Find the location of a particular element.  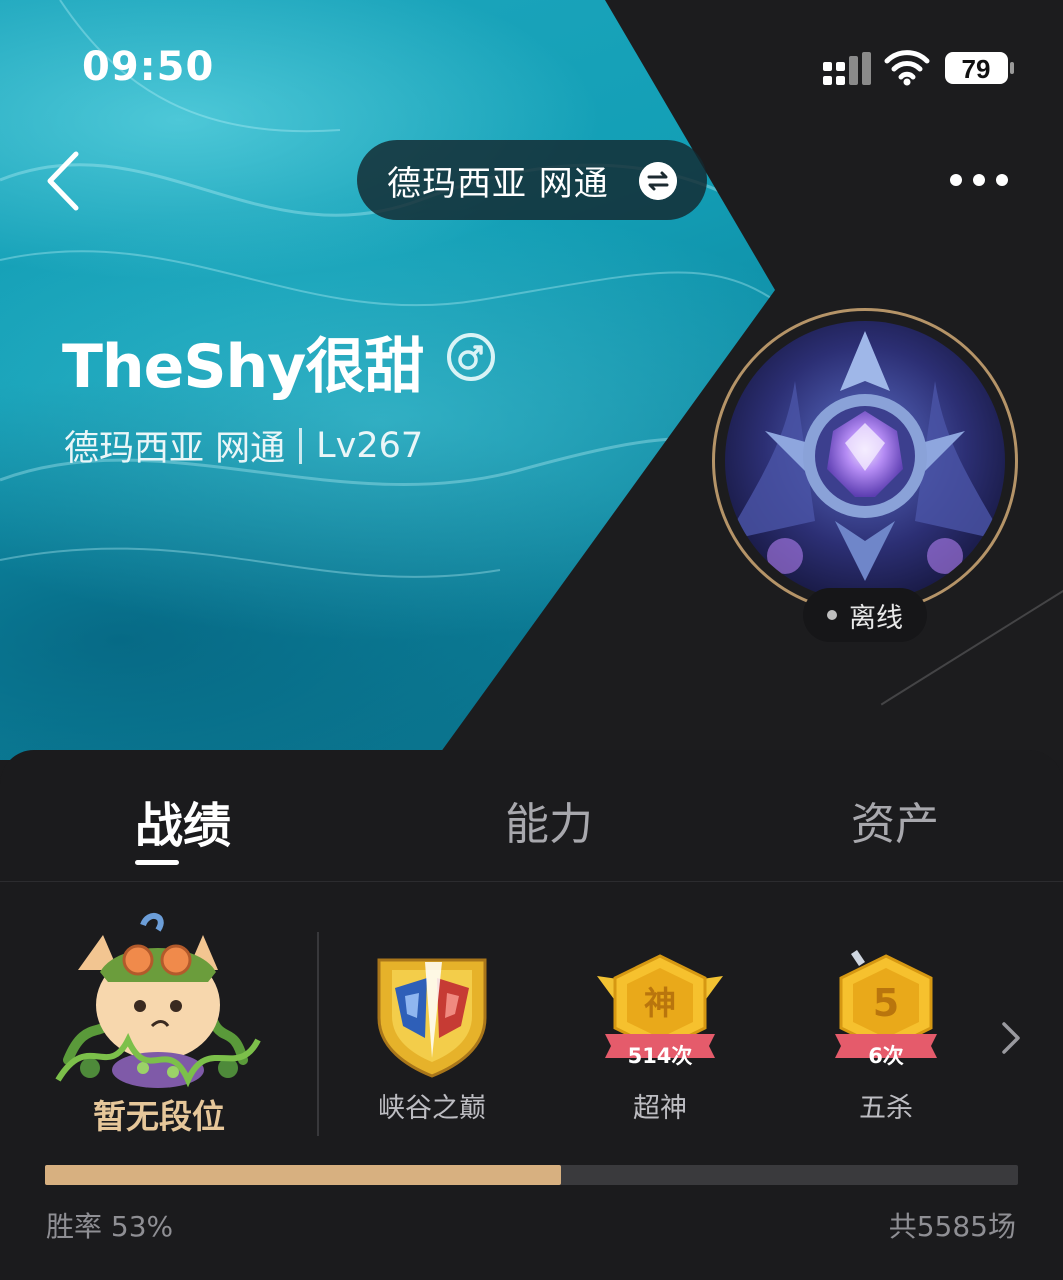

male-gender-icon is located at coordinates (471, 357).